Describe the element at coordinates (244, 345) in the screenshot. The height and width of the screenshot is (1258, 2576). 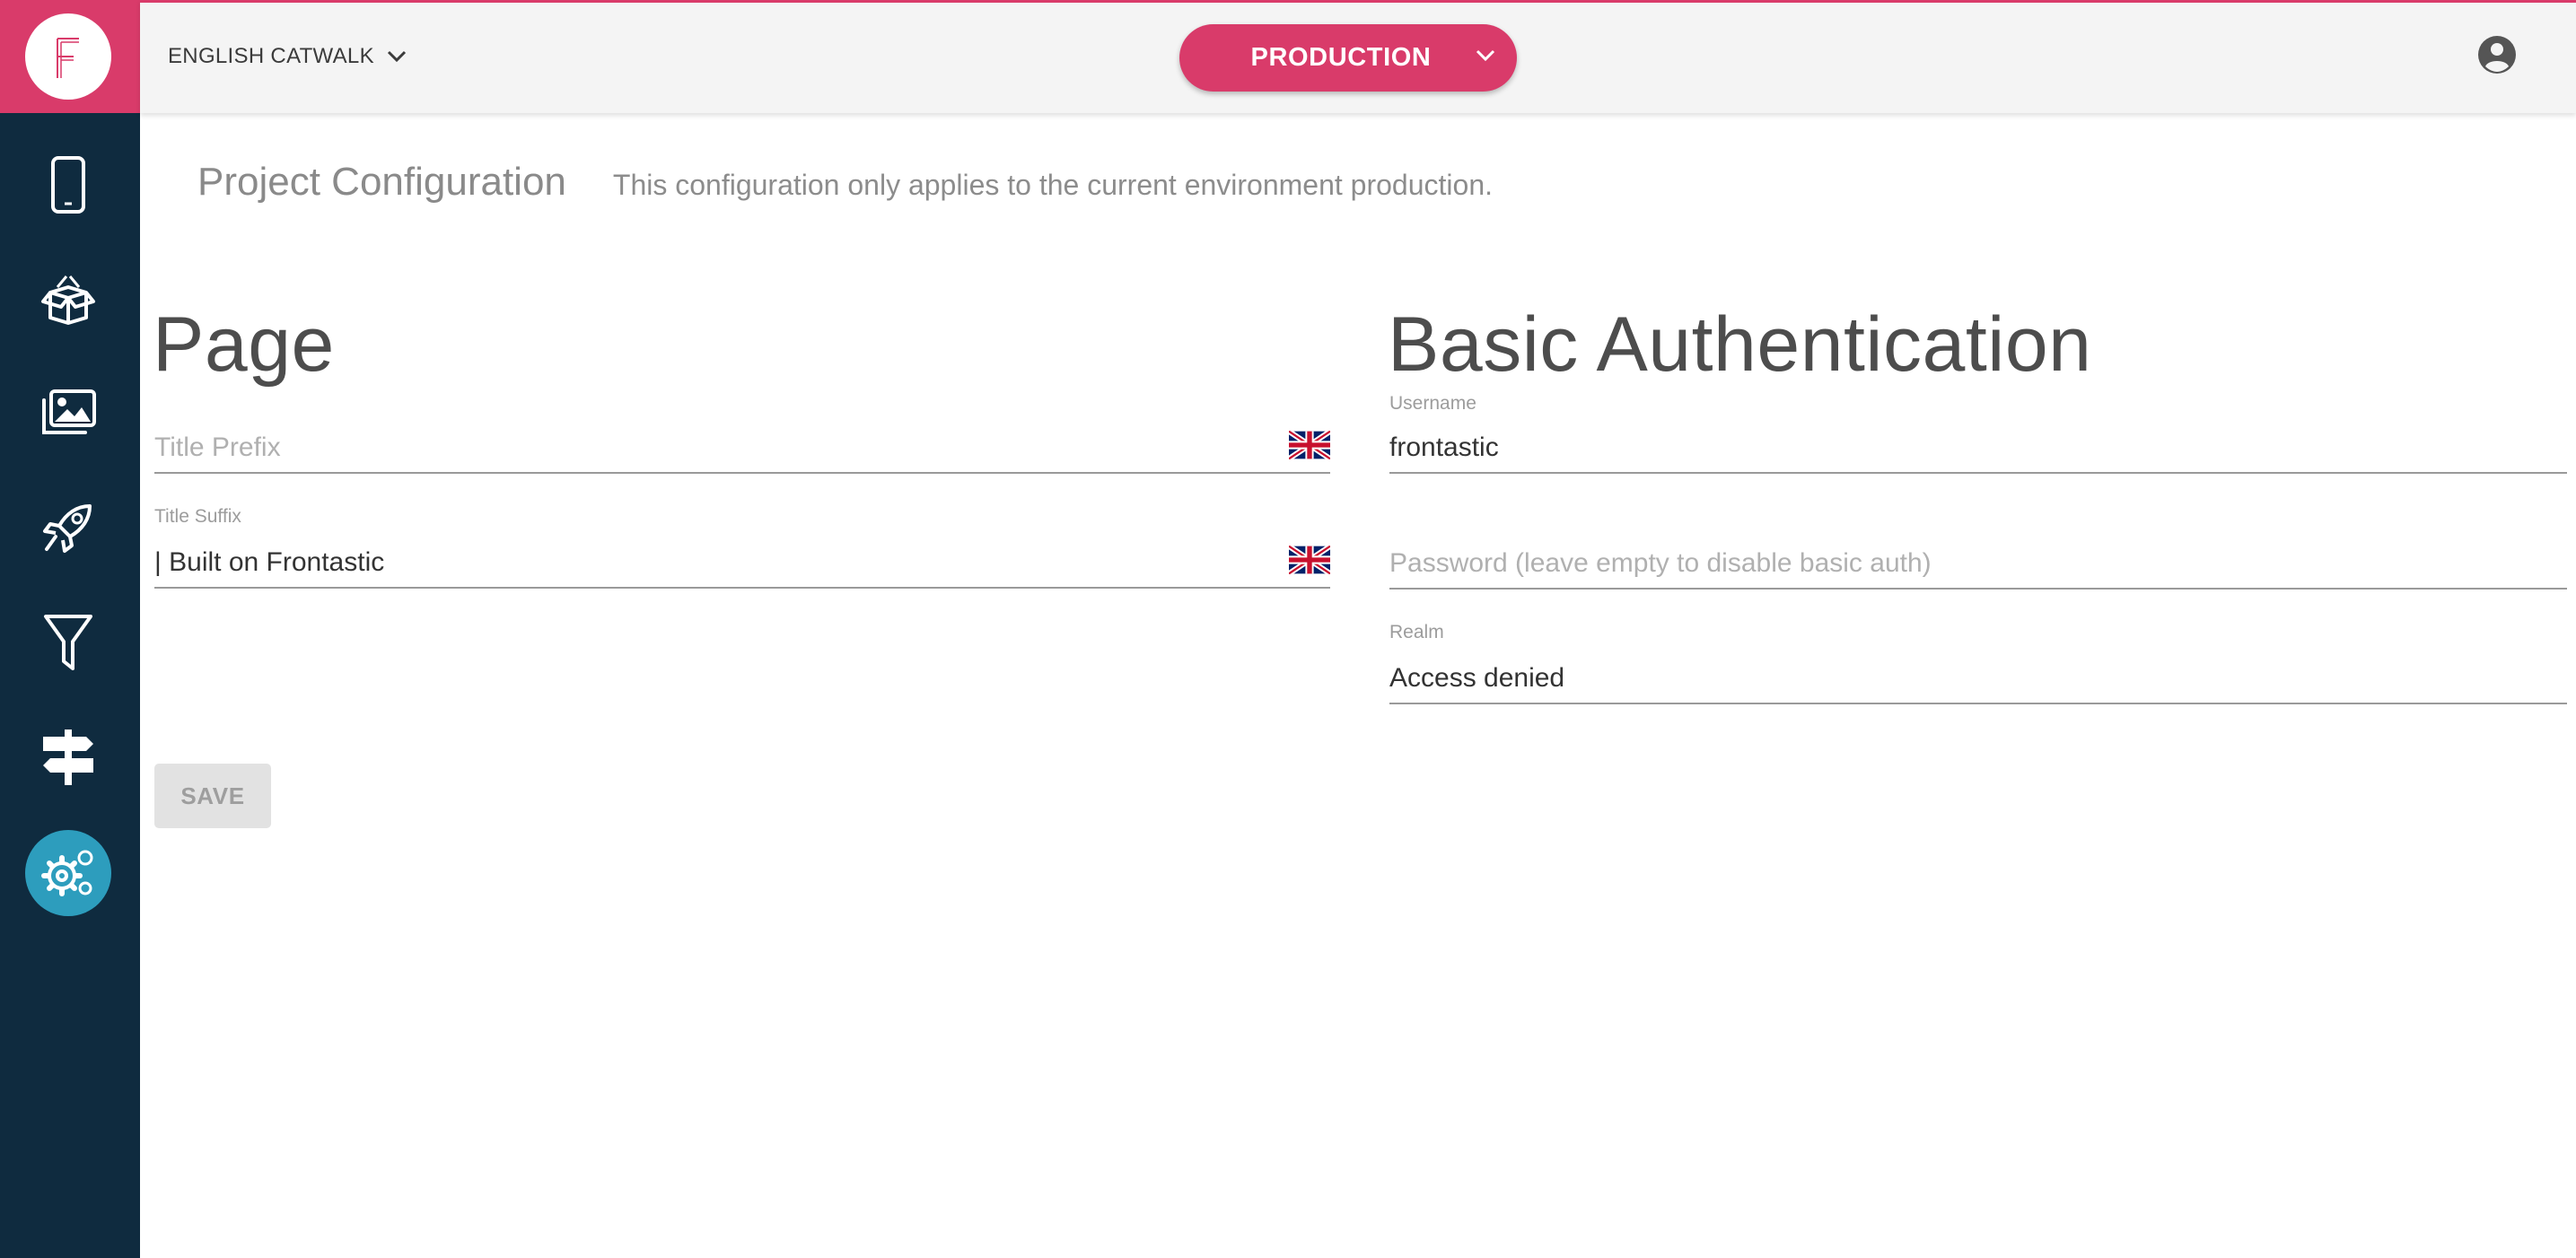
I see `section-title-page: Page` at that location.